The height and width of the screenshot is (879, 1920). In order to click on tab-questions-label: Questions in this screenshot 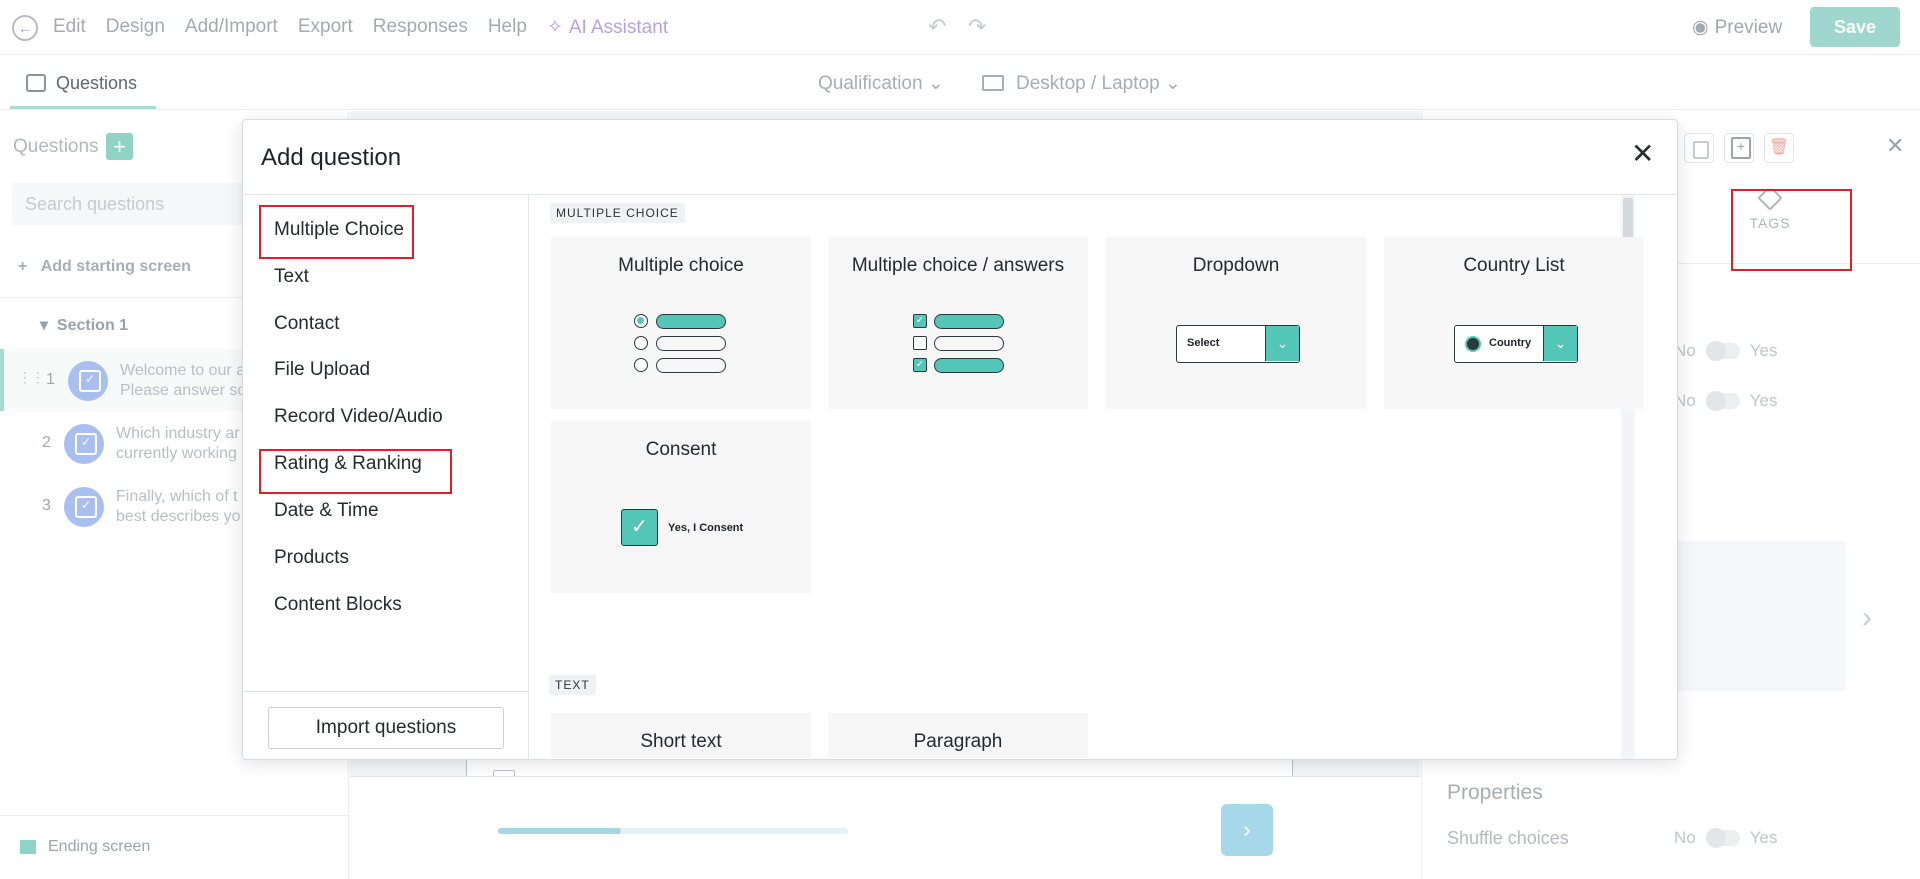, I will do `click(97, 83)`.